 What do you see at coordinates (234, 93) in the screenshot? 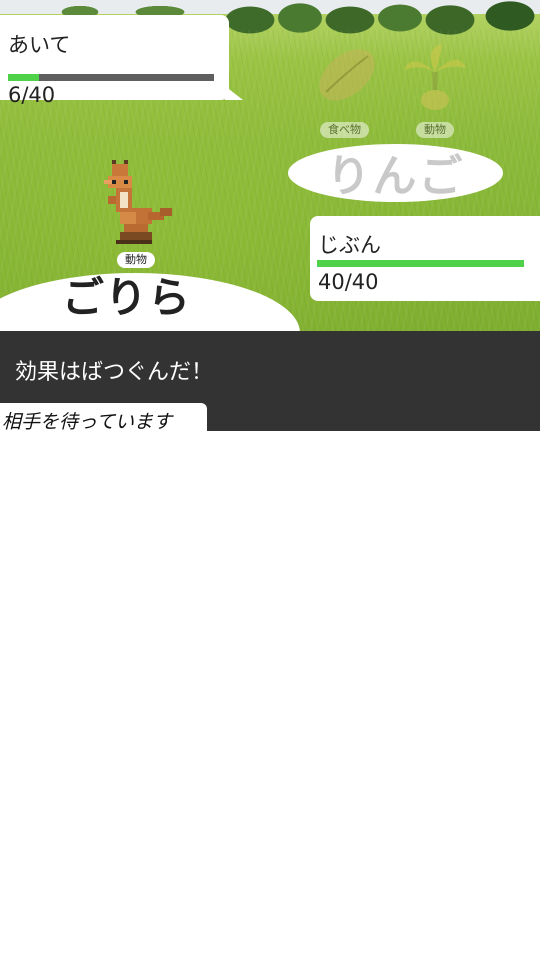
I see `opponent-panel-tail` at bounding box center [234, 93].